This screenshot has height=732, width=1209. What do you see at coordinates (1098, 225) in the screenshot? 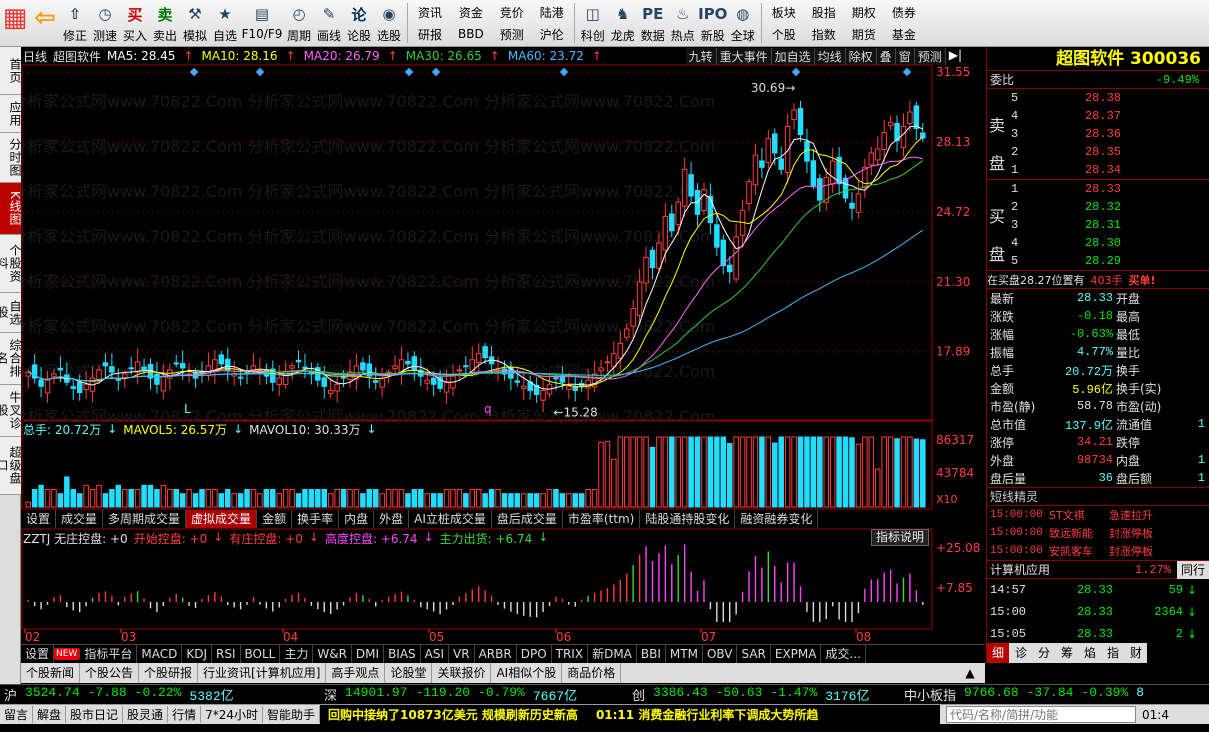
I see `buy-level: 3 28.31` at bounding box center [1098, 225].